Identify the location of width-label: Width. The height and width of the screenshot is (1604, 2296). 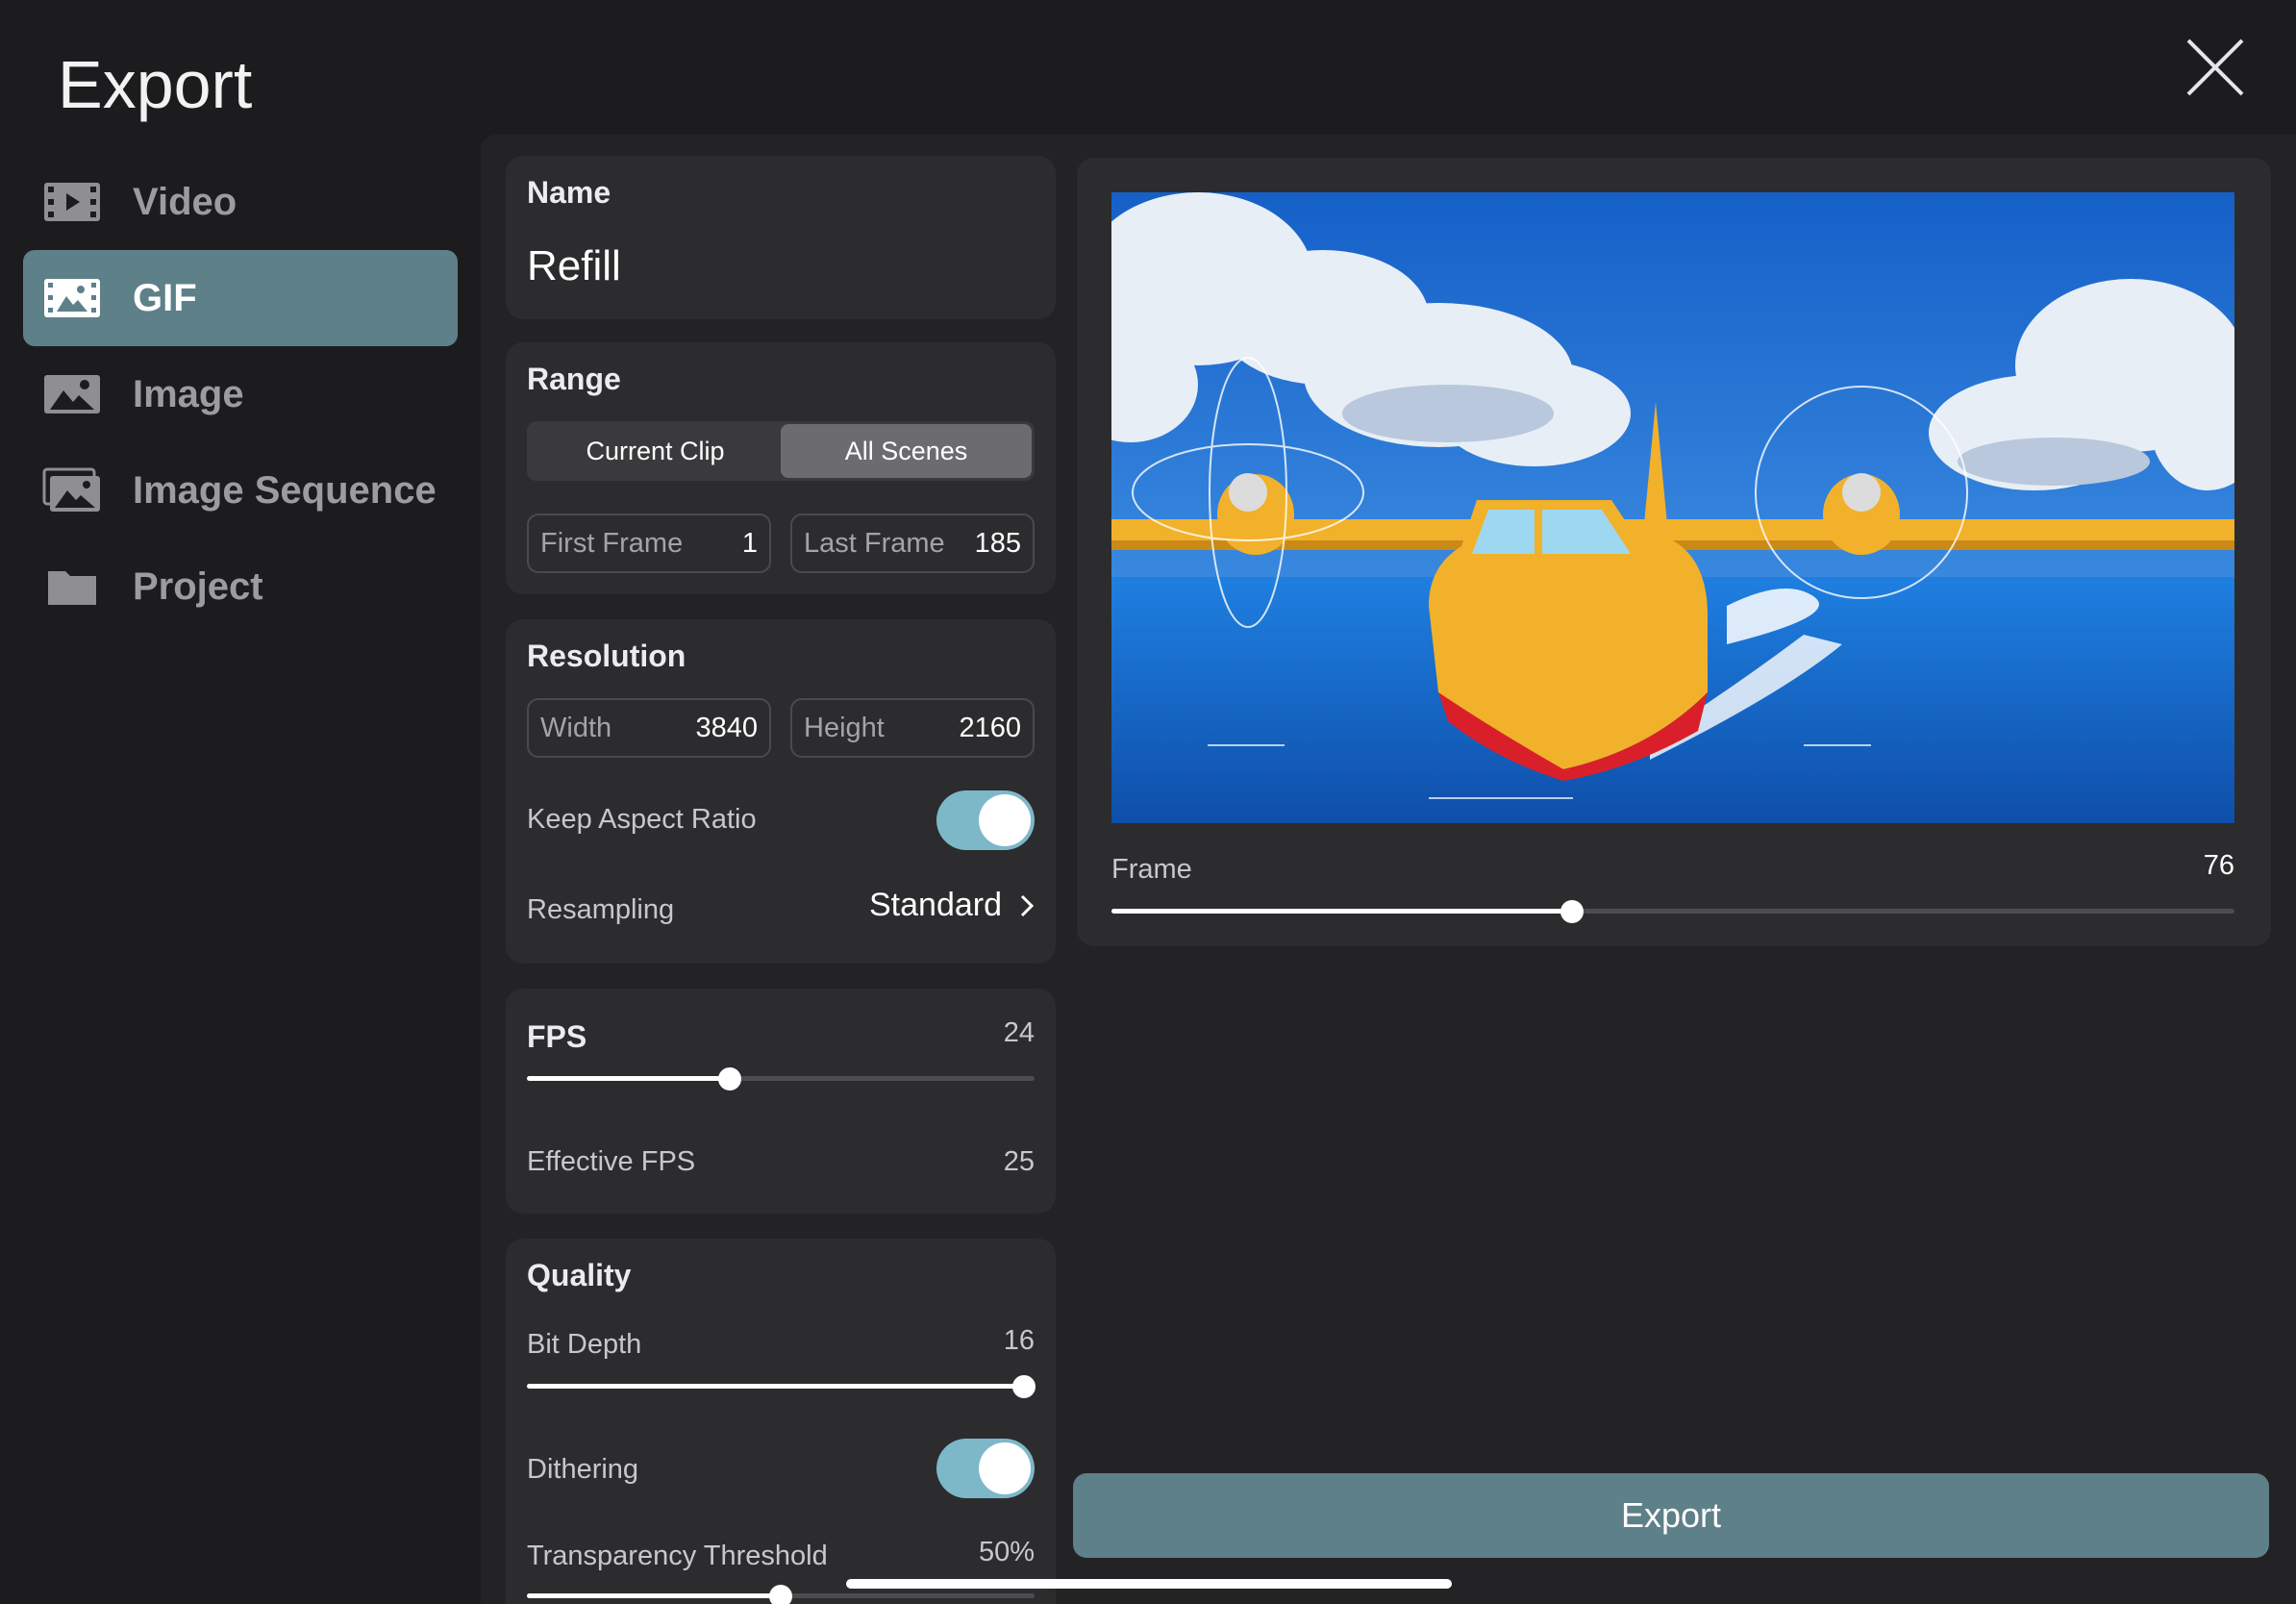
(576, 727).